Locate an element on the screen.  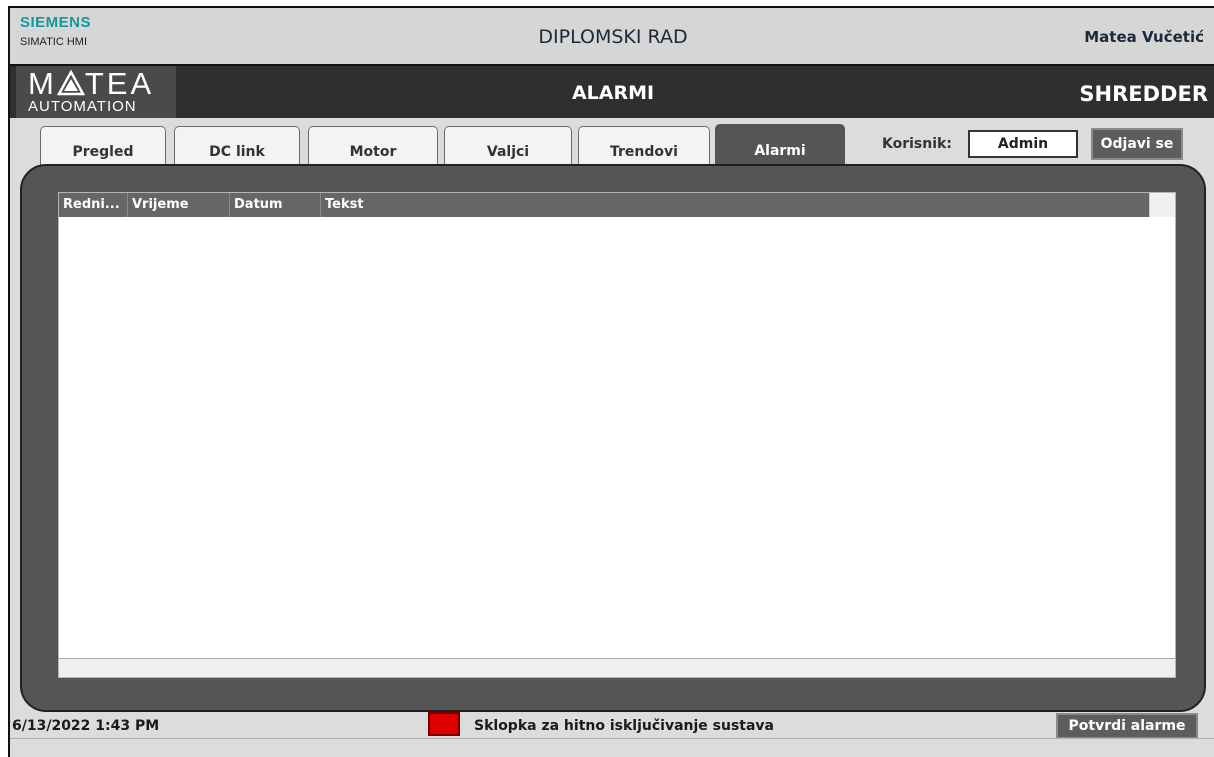
table-header-corner is located at coordinates (1162, 205).